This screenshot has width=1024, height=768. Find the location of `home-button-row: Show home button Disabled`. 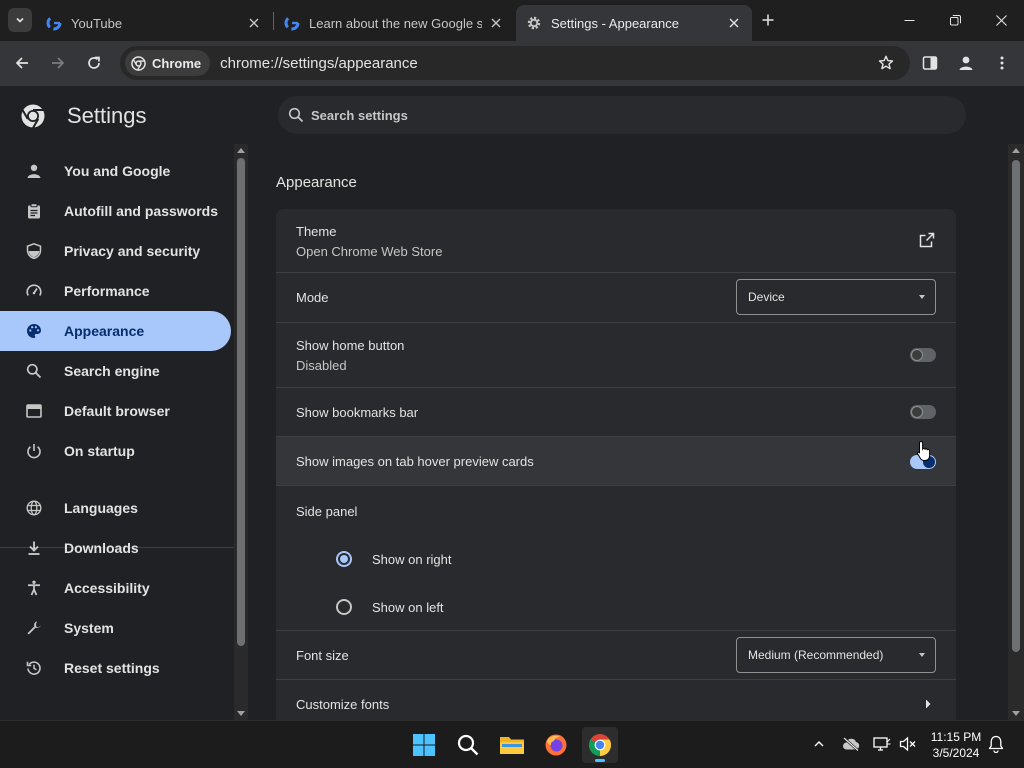

home-button-row: Show home button Disabled is located at coordinates (616, 354).